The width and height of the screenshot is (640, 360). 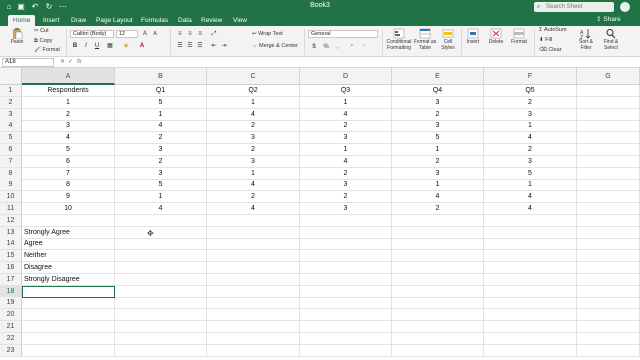 I want to click on cell-d20, so click(x=346, y=315).